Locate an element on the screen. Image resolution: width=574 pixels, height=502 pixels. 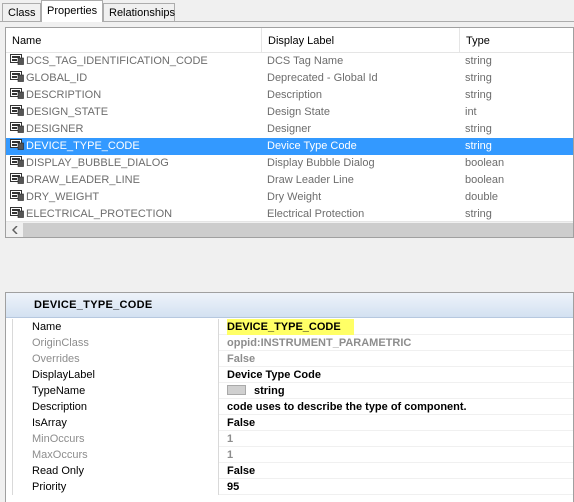
property-value: oppid:INSTRUMENT_PARAMETRIC is located at coordinates (400, 343).